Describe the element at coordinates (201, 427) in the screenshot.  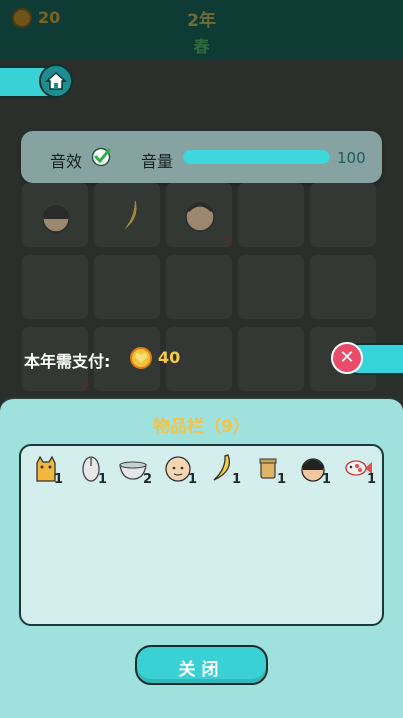
I see `inventory-title: 物品栏（9）` at that location.